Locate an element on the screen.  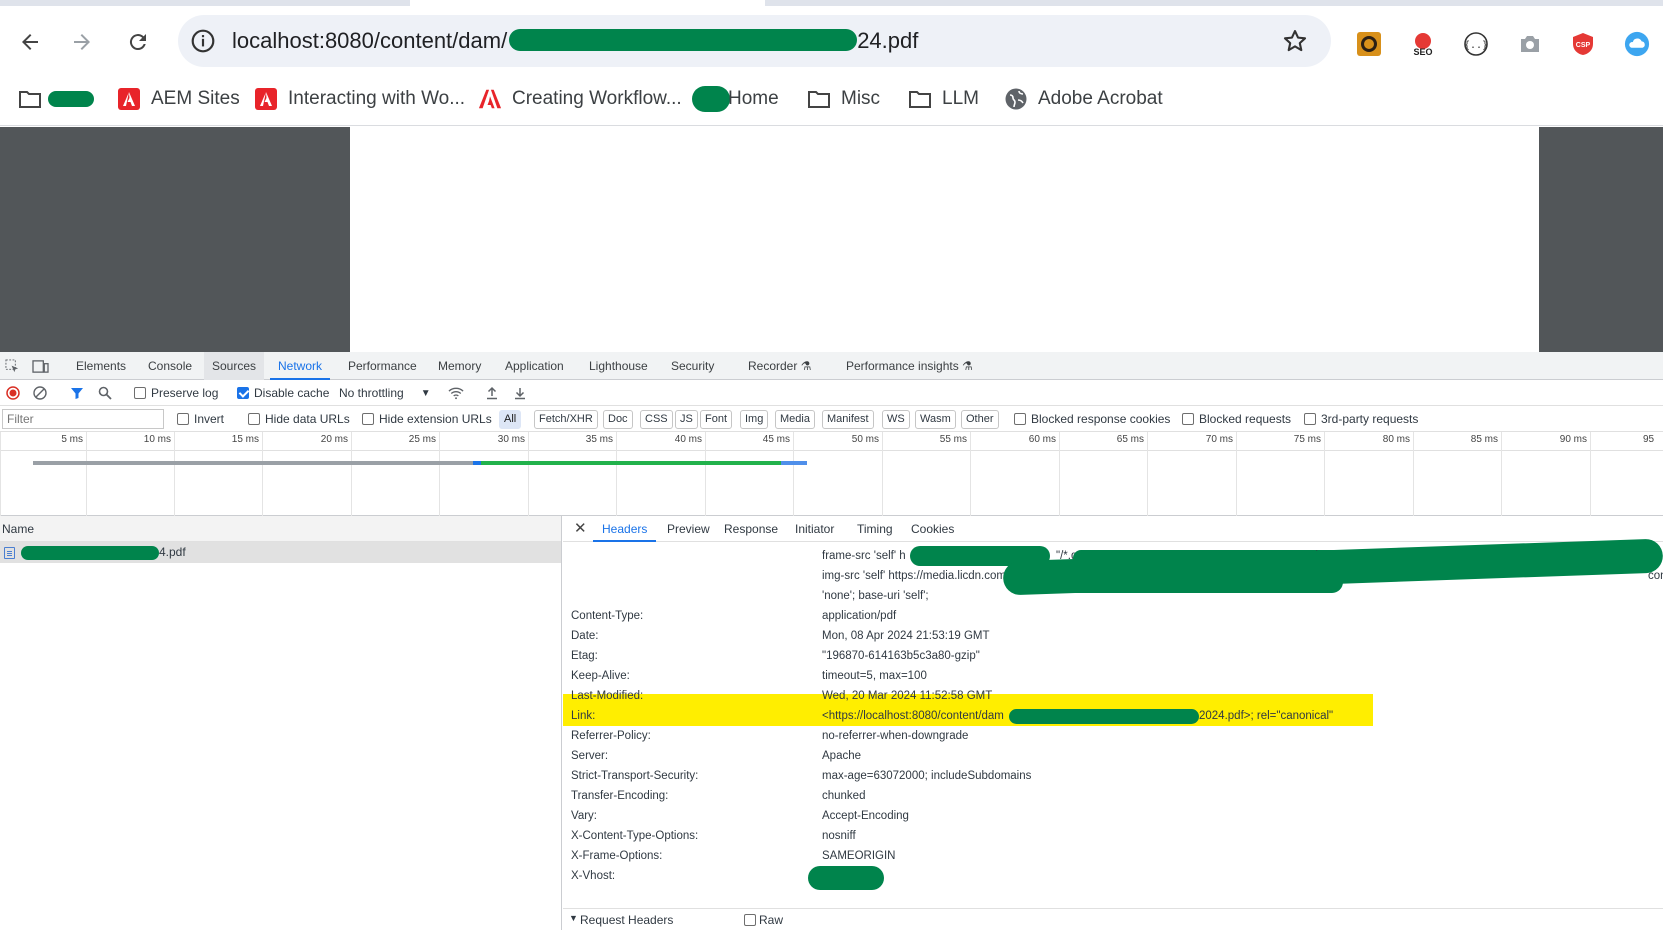
tab-headers: Headers is located at coordinates (625, 529).